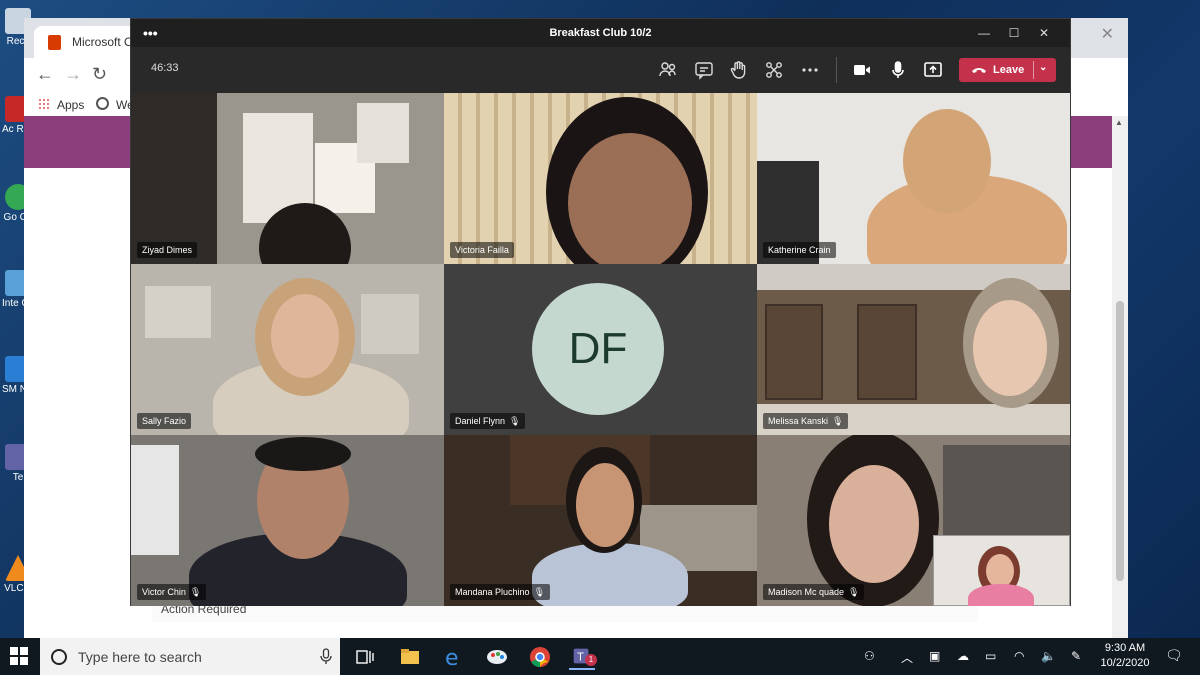 This screenshot has width=1200, height=675. Describe the element at coordinates (287, 178) in the screenshot. I see `video-tile: Ziyad Dimes` at that location.